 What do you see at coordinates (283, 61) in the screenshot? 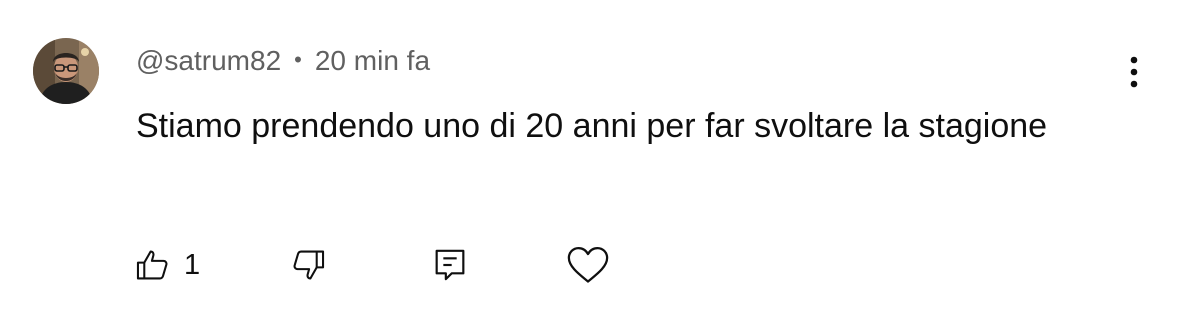
I see `comment-meta: @satrum82 • 20 min fa` at bounding box center [283, 61].